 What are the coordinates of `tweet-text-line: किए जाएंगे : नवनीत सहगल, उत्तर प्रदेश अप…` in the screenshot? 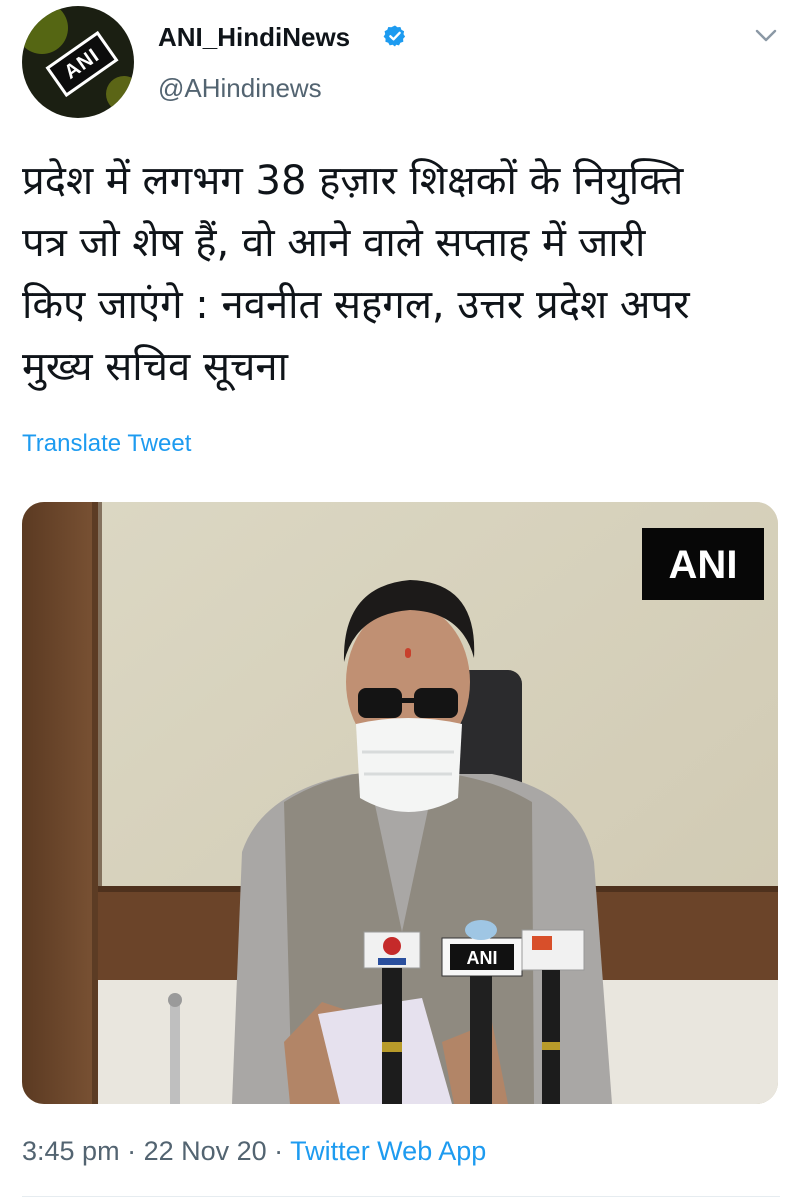 It's located at (356, 305).